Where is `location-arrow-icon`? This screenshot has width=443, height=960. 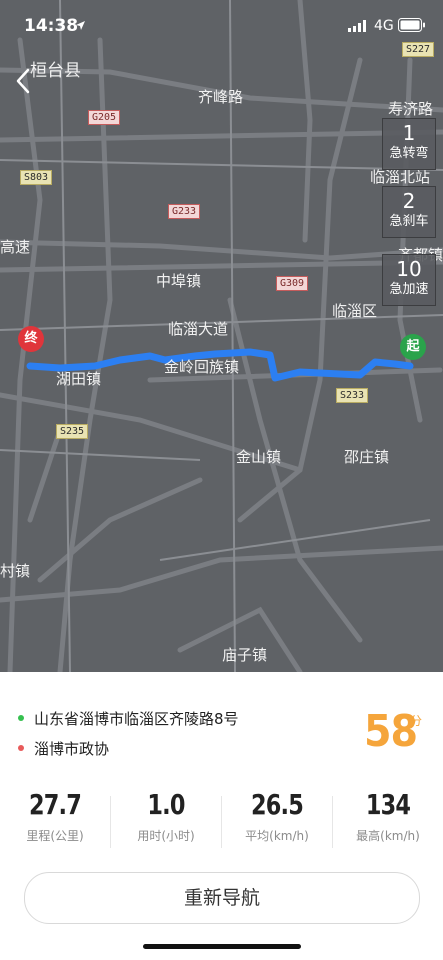
location-arrow-icon is located at coordinates (80, 25).